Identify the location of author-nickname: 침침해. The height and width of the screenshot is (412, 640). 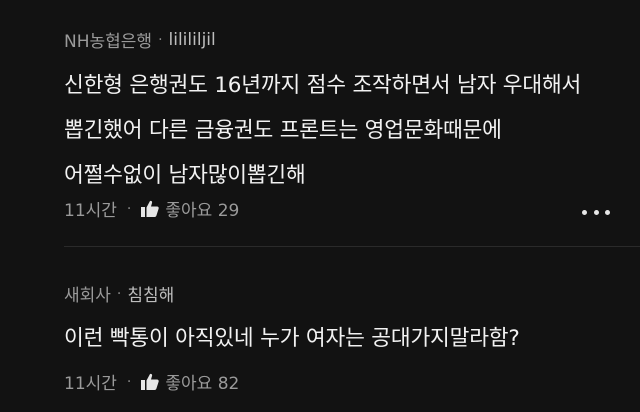
(150, 293).